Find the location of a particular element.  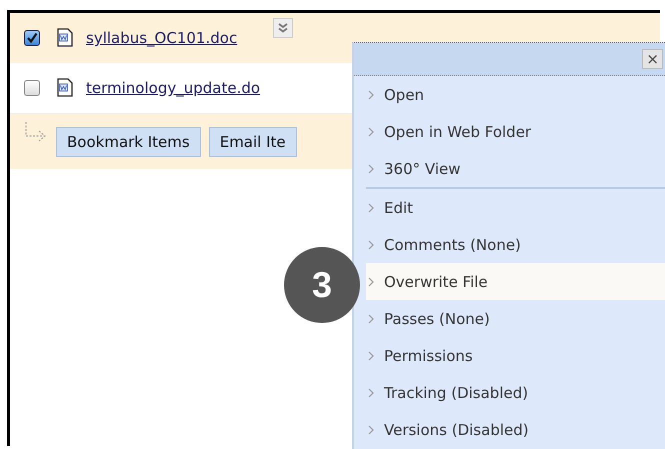

menu-item: Open in Web Folder is located at coordinates (515, 131).